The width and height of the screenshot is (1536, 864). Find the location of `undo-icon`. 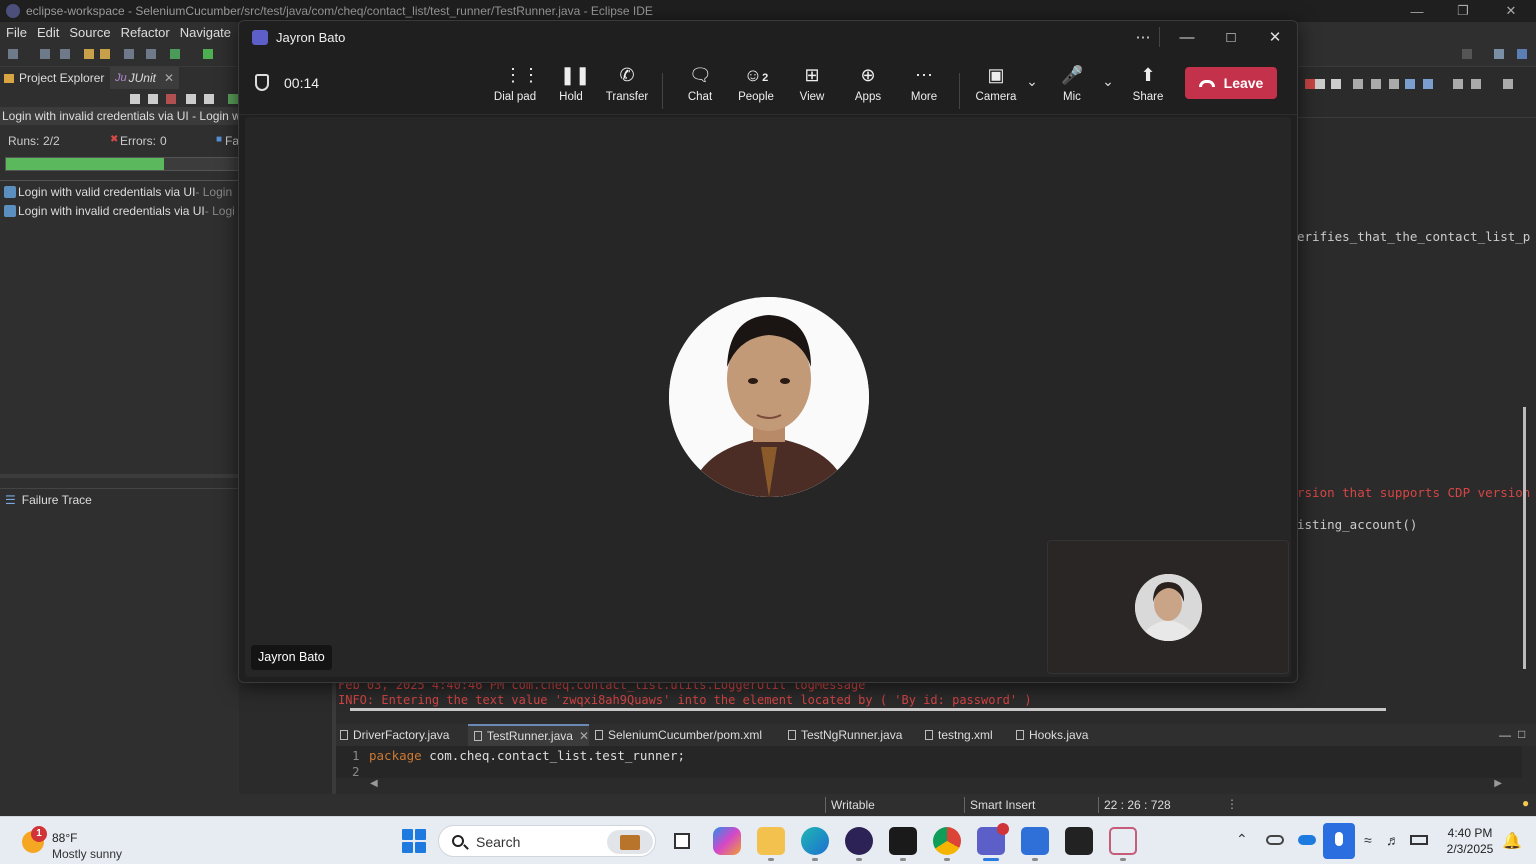

undo-icon is located at coordinates (89, 54).